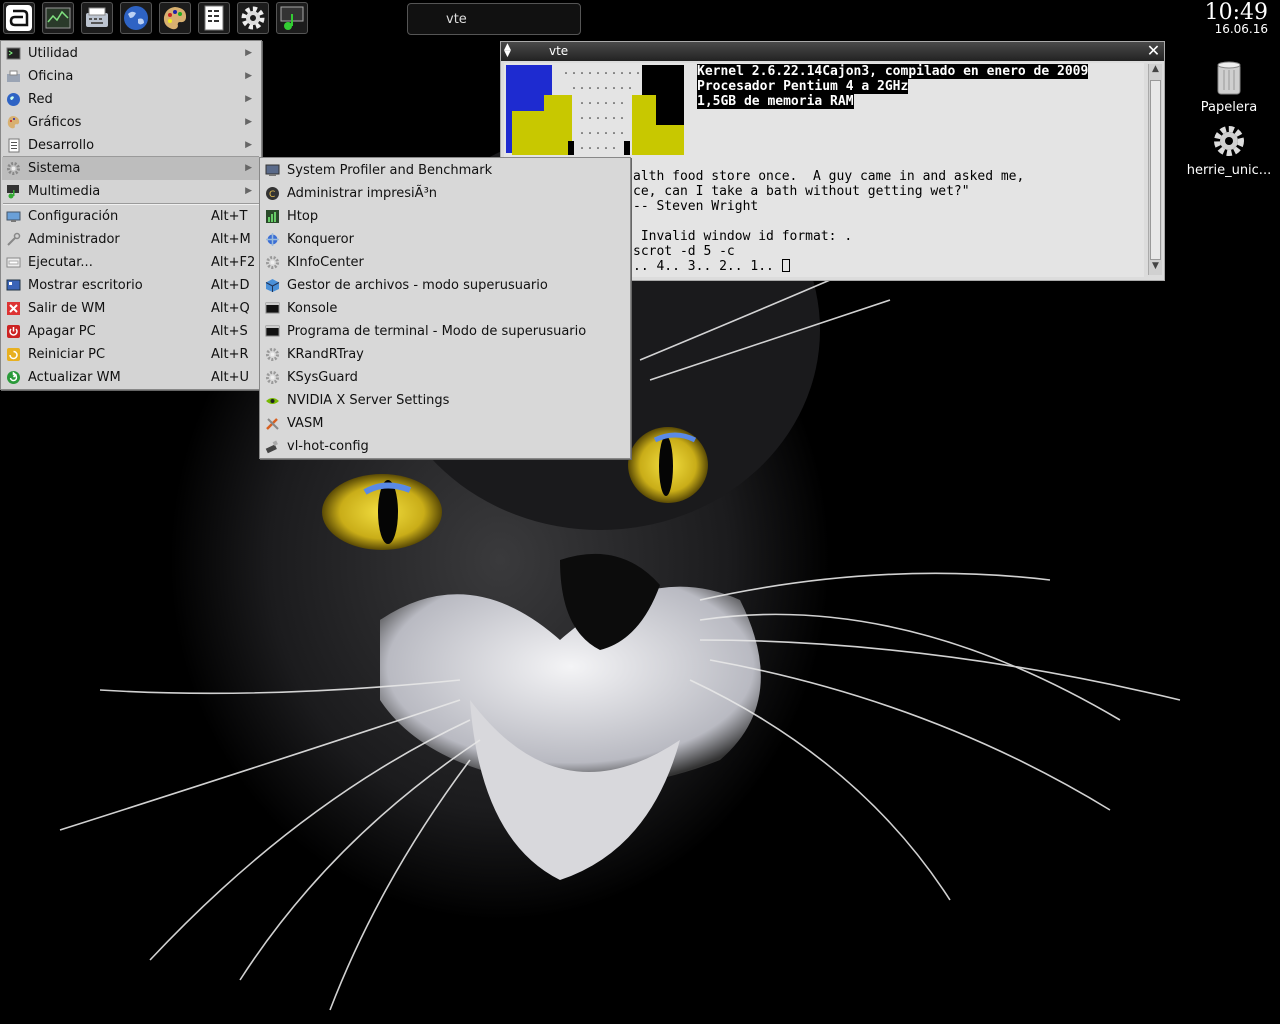  What do you see at coordinates (743, 236) in the screenshot?
I see `terminal-line: Invalid window id format: .` at bounding box center [743, 236].